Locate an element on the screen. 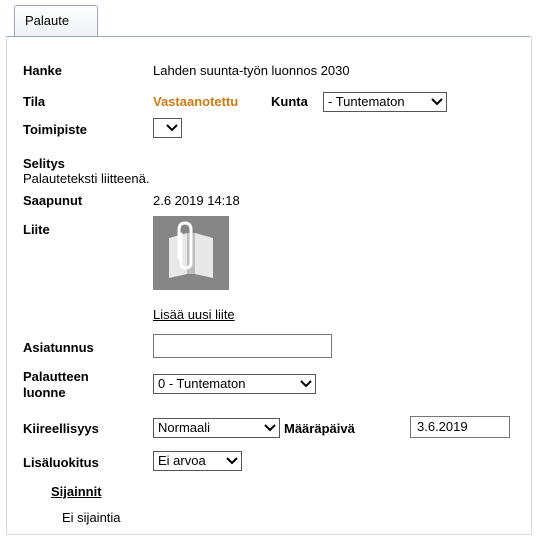  hanke-value: Lahden suunta-työn luonnos 2030 is located at coordinates (251, 70).